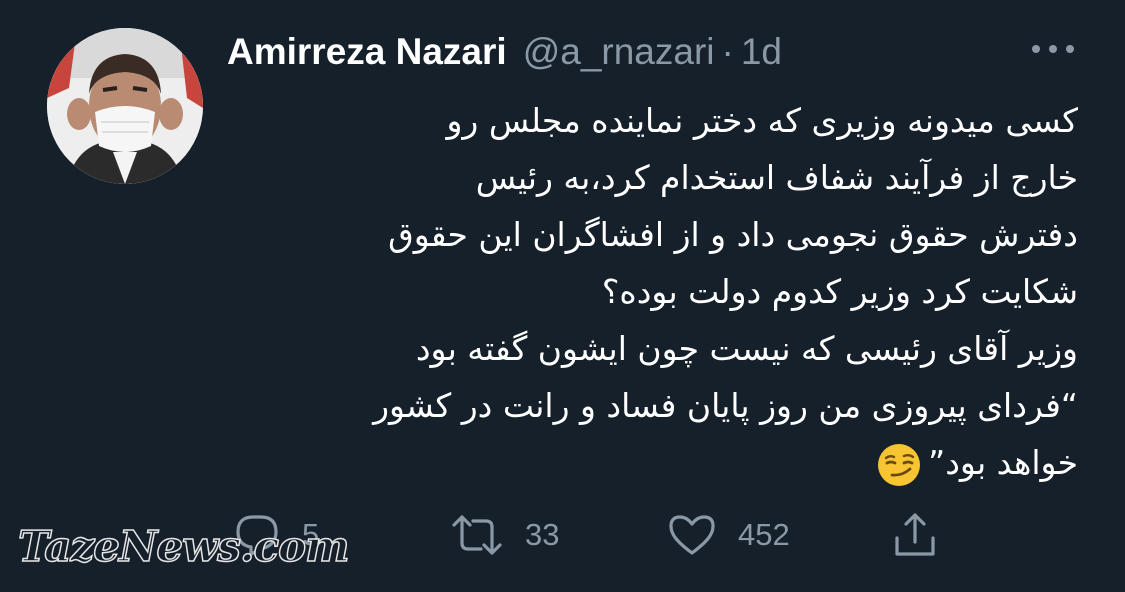  Describe the element at coordinates (899, 465) in the screenshot. I see `smirking-face-emoji` at that location.